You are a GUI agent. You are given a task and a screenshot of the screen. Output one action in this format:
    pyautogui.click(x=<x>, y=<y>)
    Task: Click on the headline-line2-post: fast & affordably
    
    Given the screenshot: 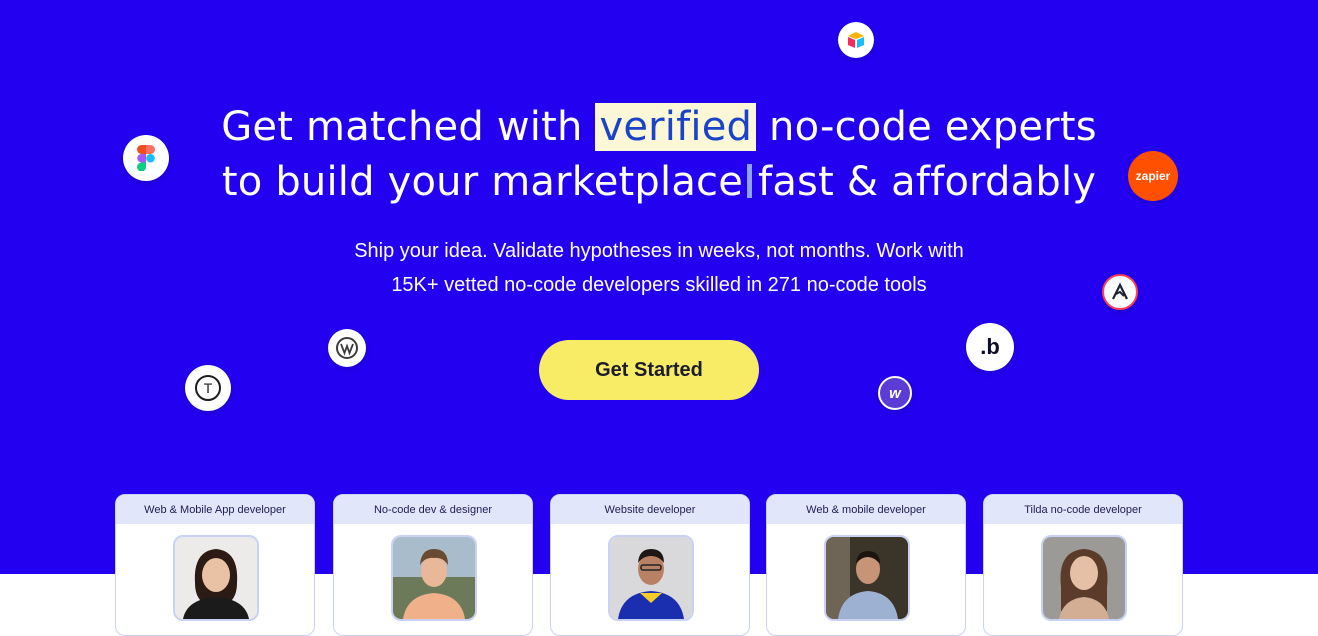 What is the action you would take?
    pyautogui.click(x=927, y=182)
    